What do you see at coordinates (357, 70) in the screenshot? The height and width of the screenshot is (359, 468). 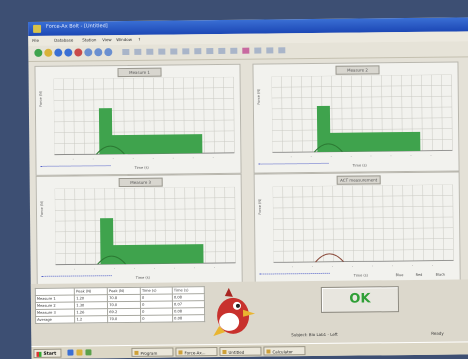 I see `chart-title: Measure 2` at bounding box center [357, 70].